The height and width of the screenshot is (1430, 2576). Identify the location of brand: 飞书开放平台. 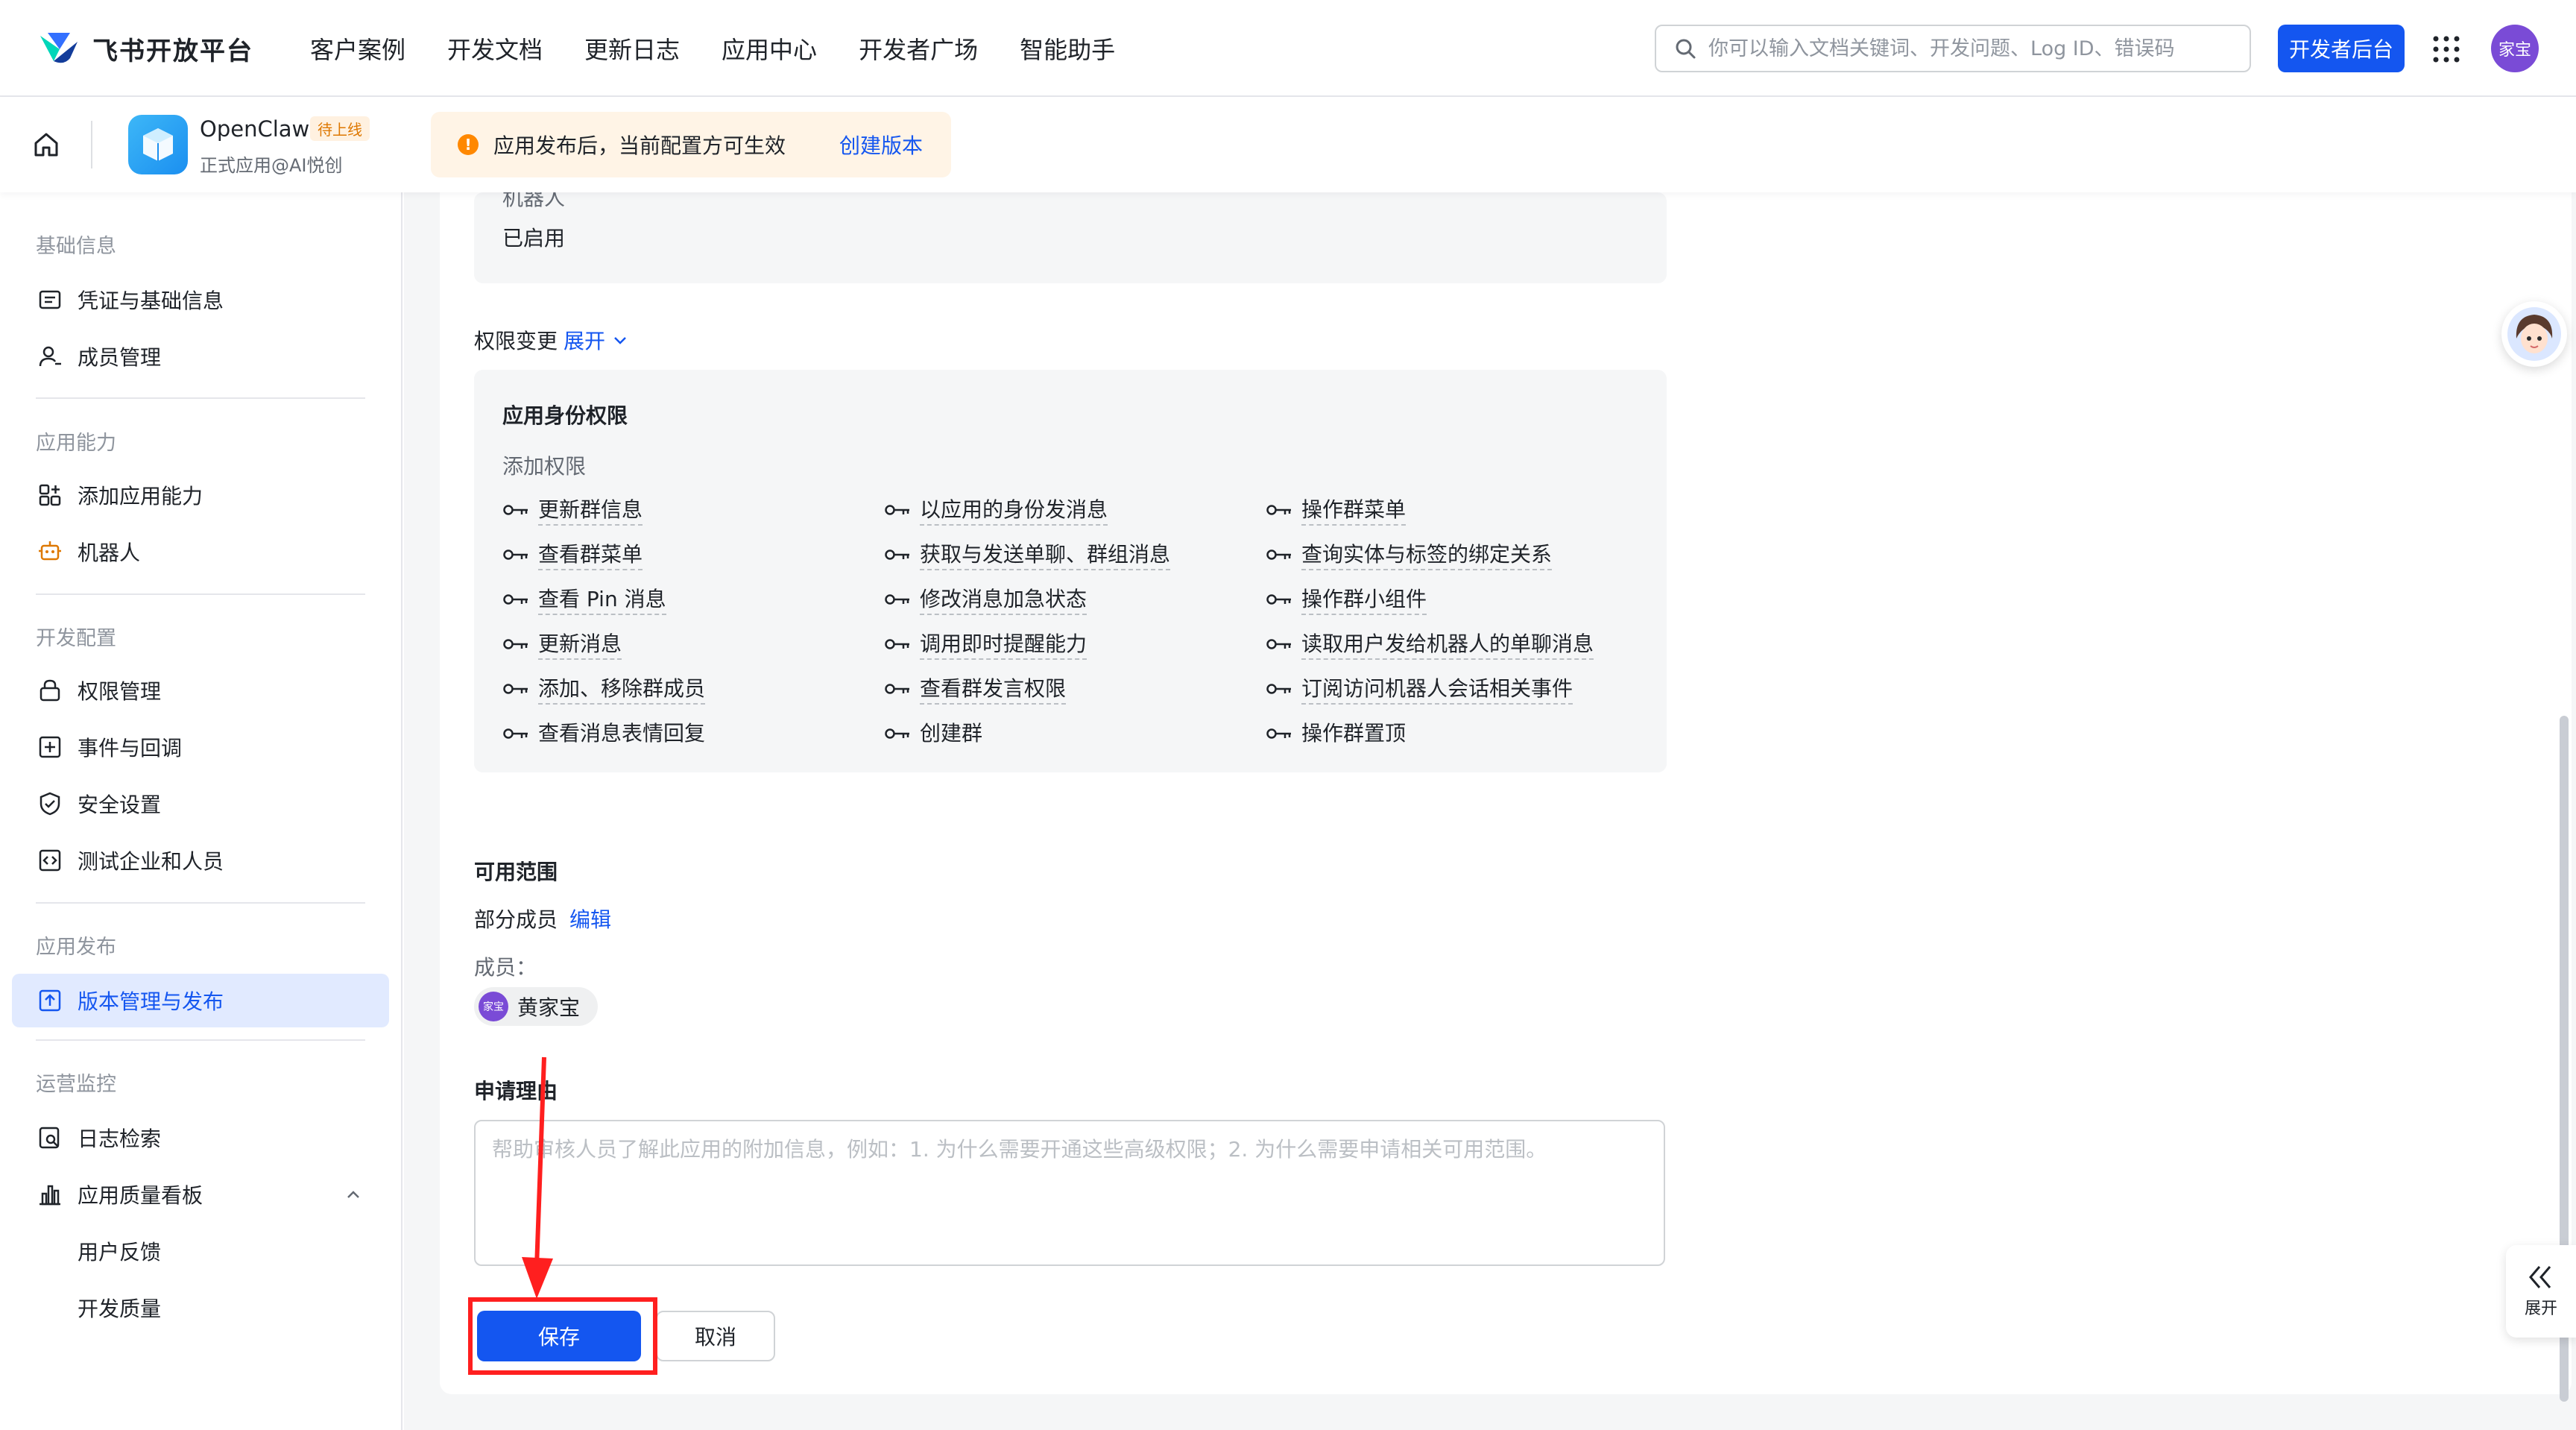
(145, 48).